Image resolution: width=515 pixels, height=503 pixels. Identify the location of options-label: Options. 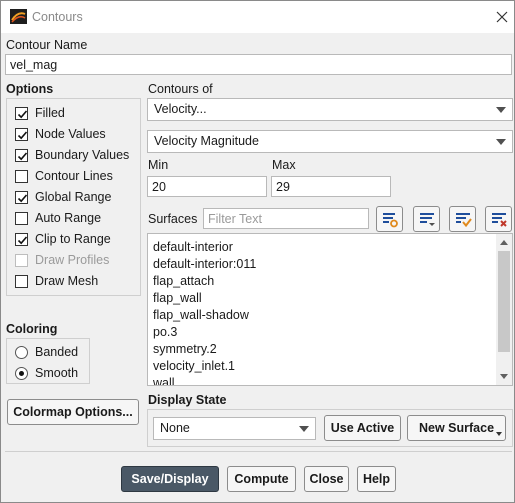
(30, 89).